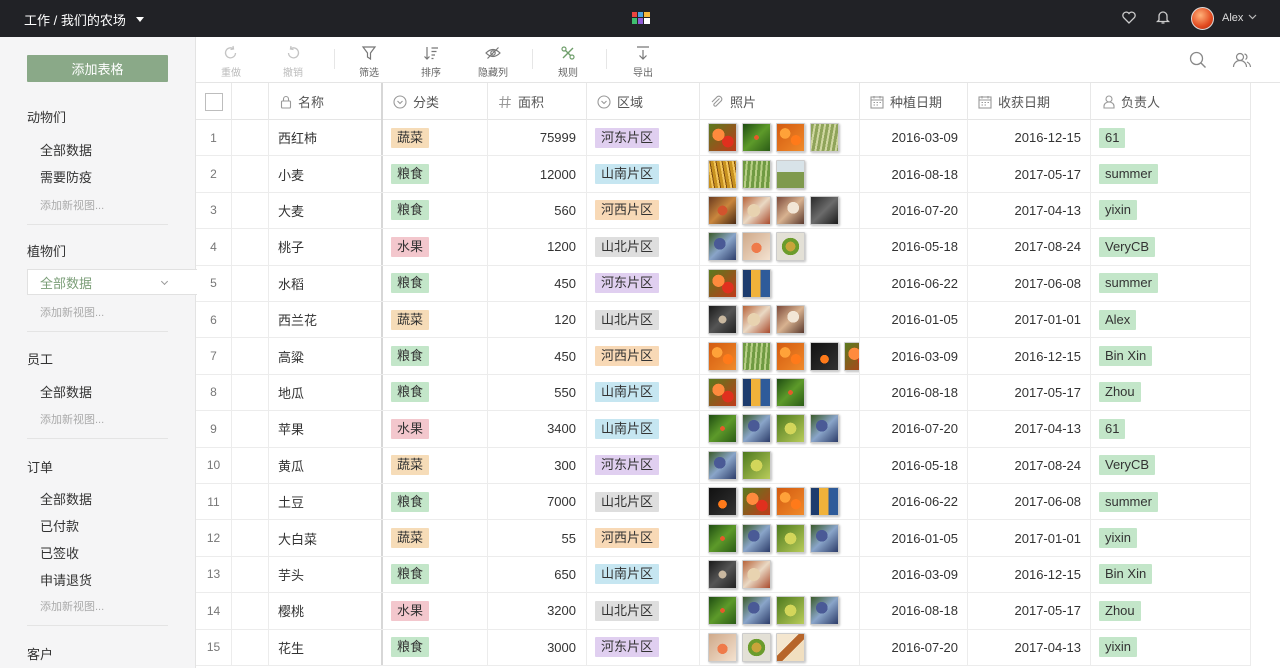 The image size is (1280, 668). What do you see at coordinates (46, 250) in the screenshot?
I see `section-title-plants: 植物们` at bounding box center [46, 250].